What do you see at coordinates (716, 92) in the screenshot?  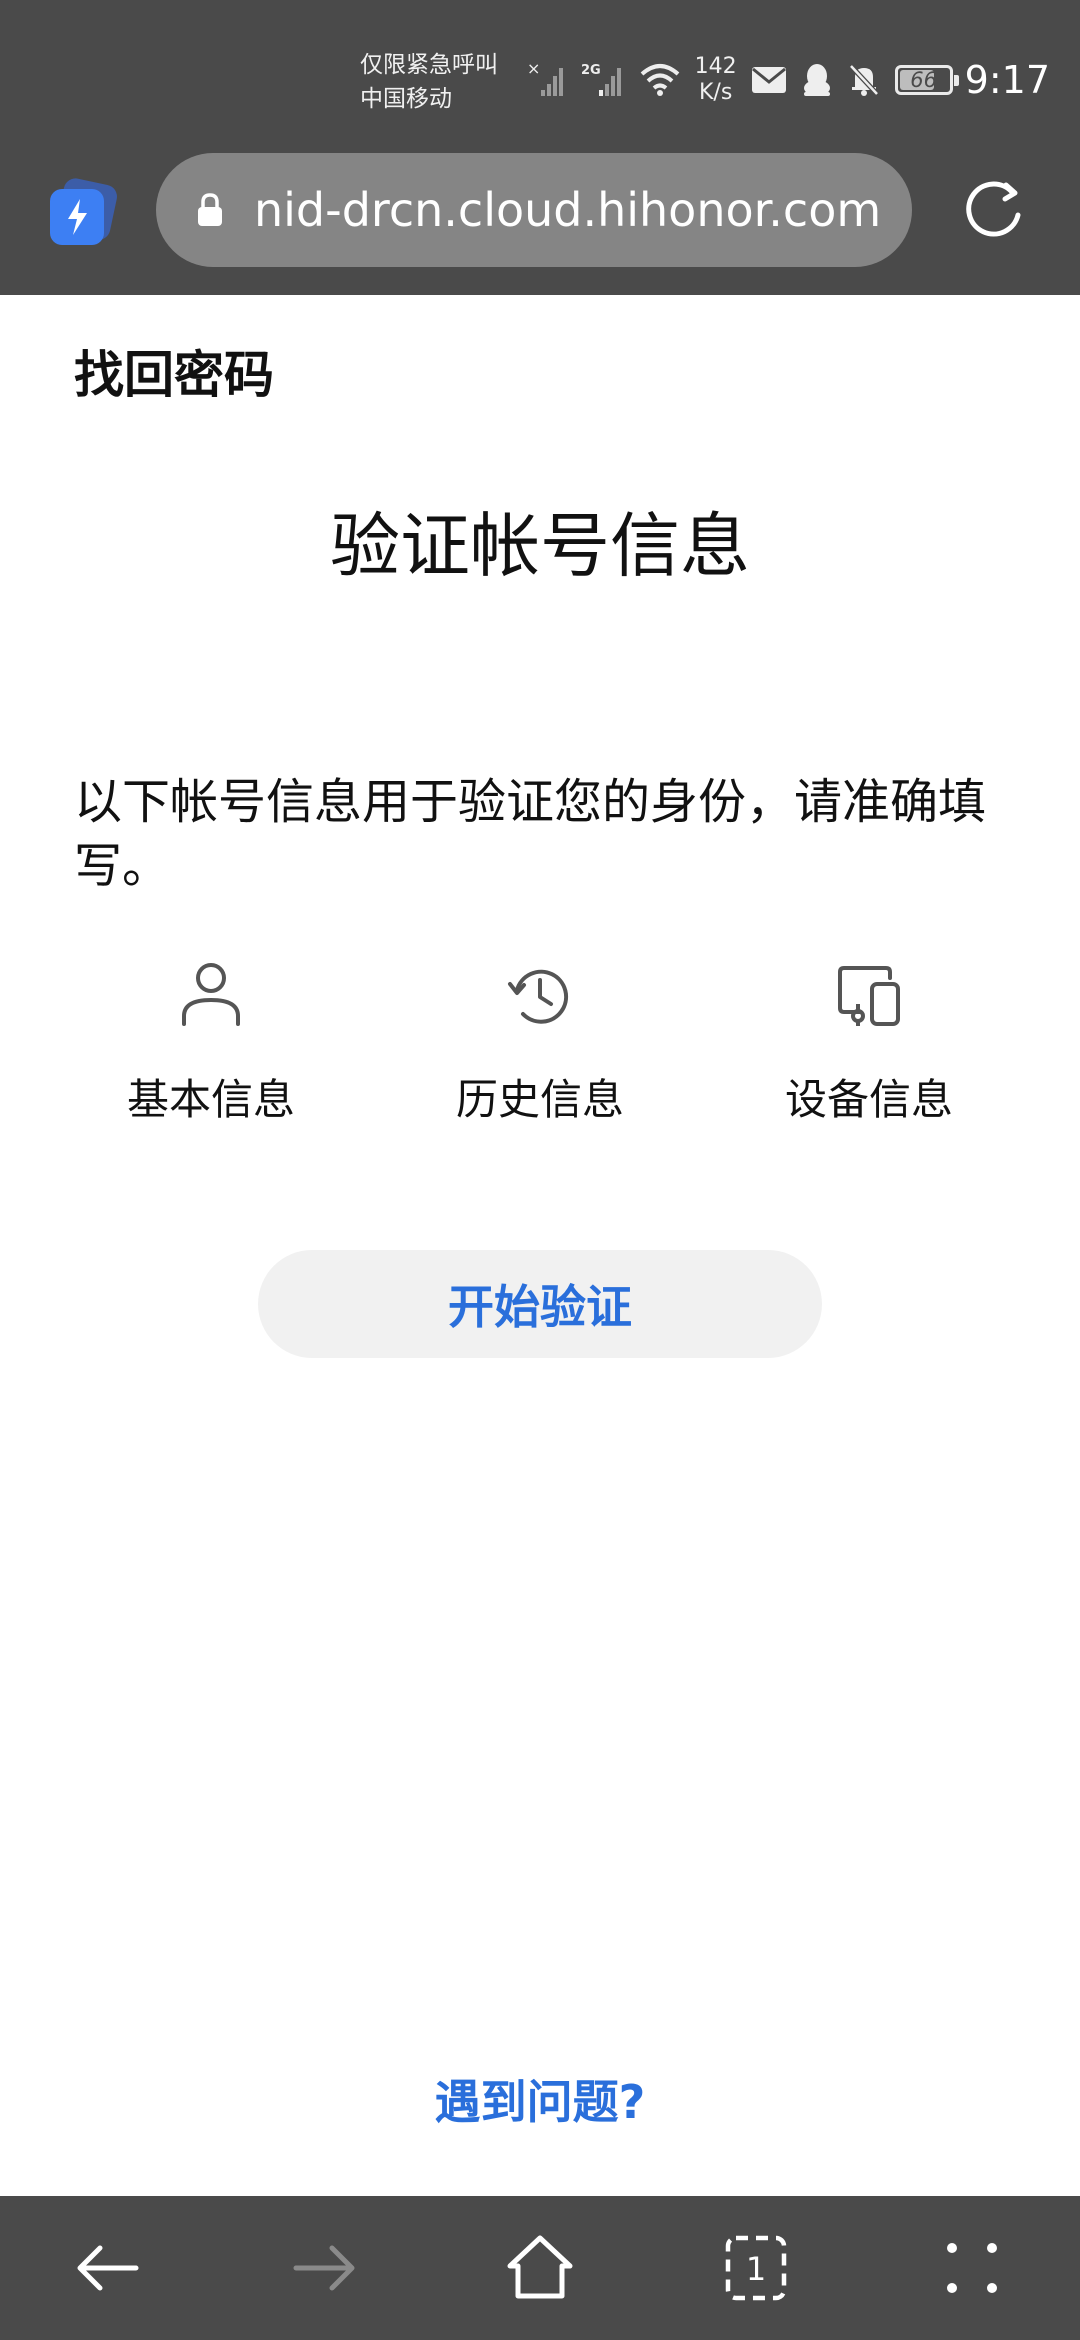 I see `speed-unit: K/s` at bounding box center [716, 92].